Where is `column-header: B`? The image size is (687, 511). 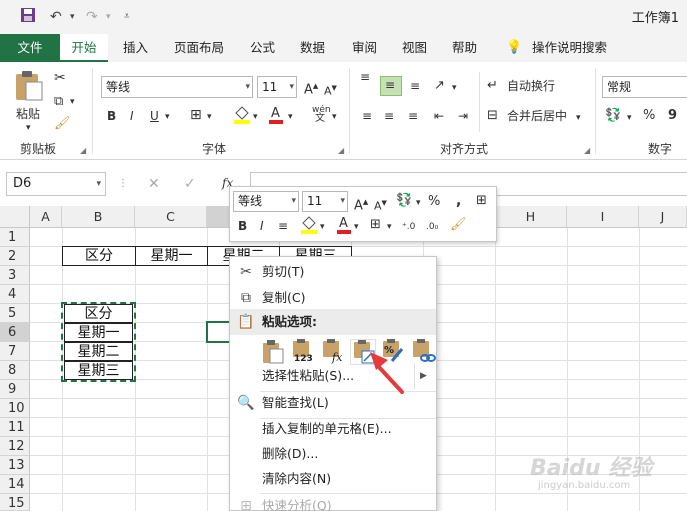
column-header: B is located at coordinates (98, 217).